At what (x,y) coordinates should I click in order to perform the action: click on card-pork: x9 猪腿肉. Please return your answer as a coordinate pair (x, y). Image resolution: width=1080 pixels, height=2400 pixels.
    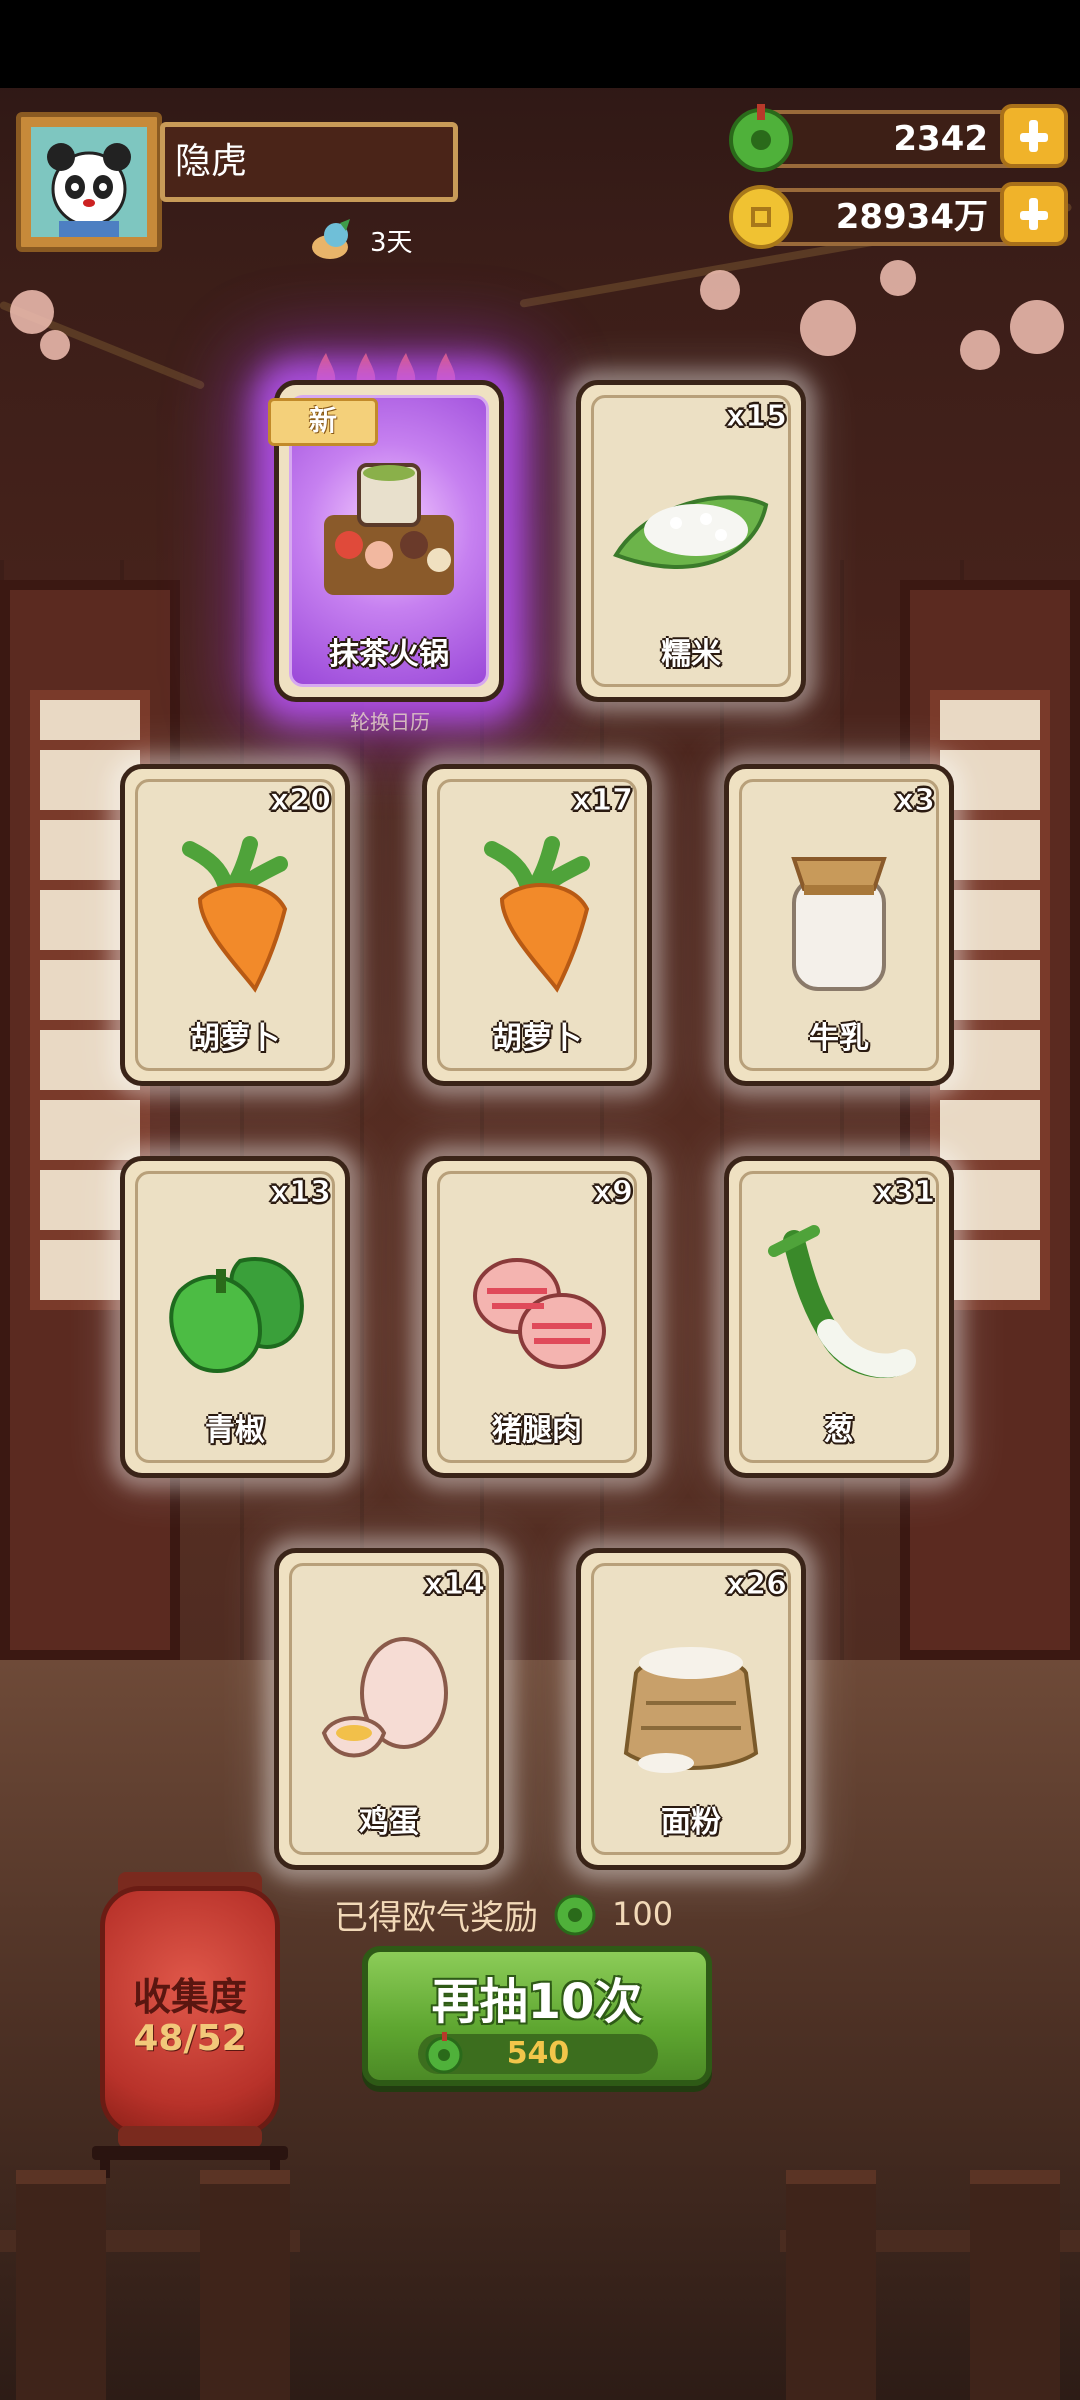
    Looking at the image, I should click on (537, 1317).